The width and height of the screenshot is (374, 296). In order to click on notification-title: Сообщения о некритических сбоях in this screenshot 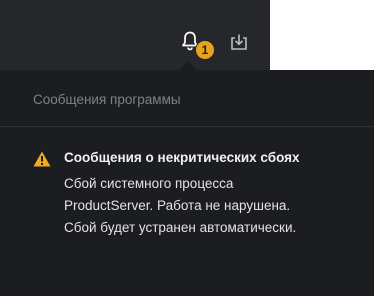, I will do `click(182, 157)`.